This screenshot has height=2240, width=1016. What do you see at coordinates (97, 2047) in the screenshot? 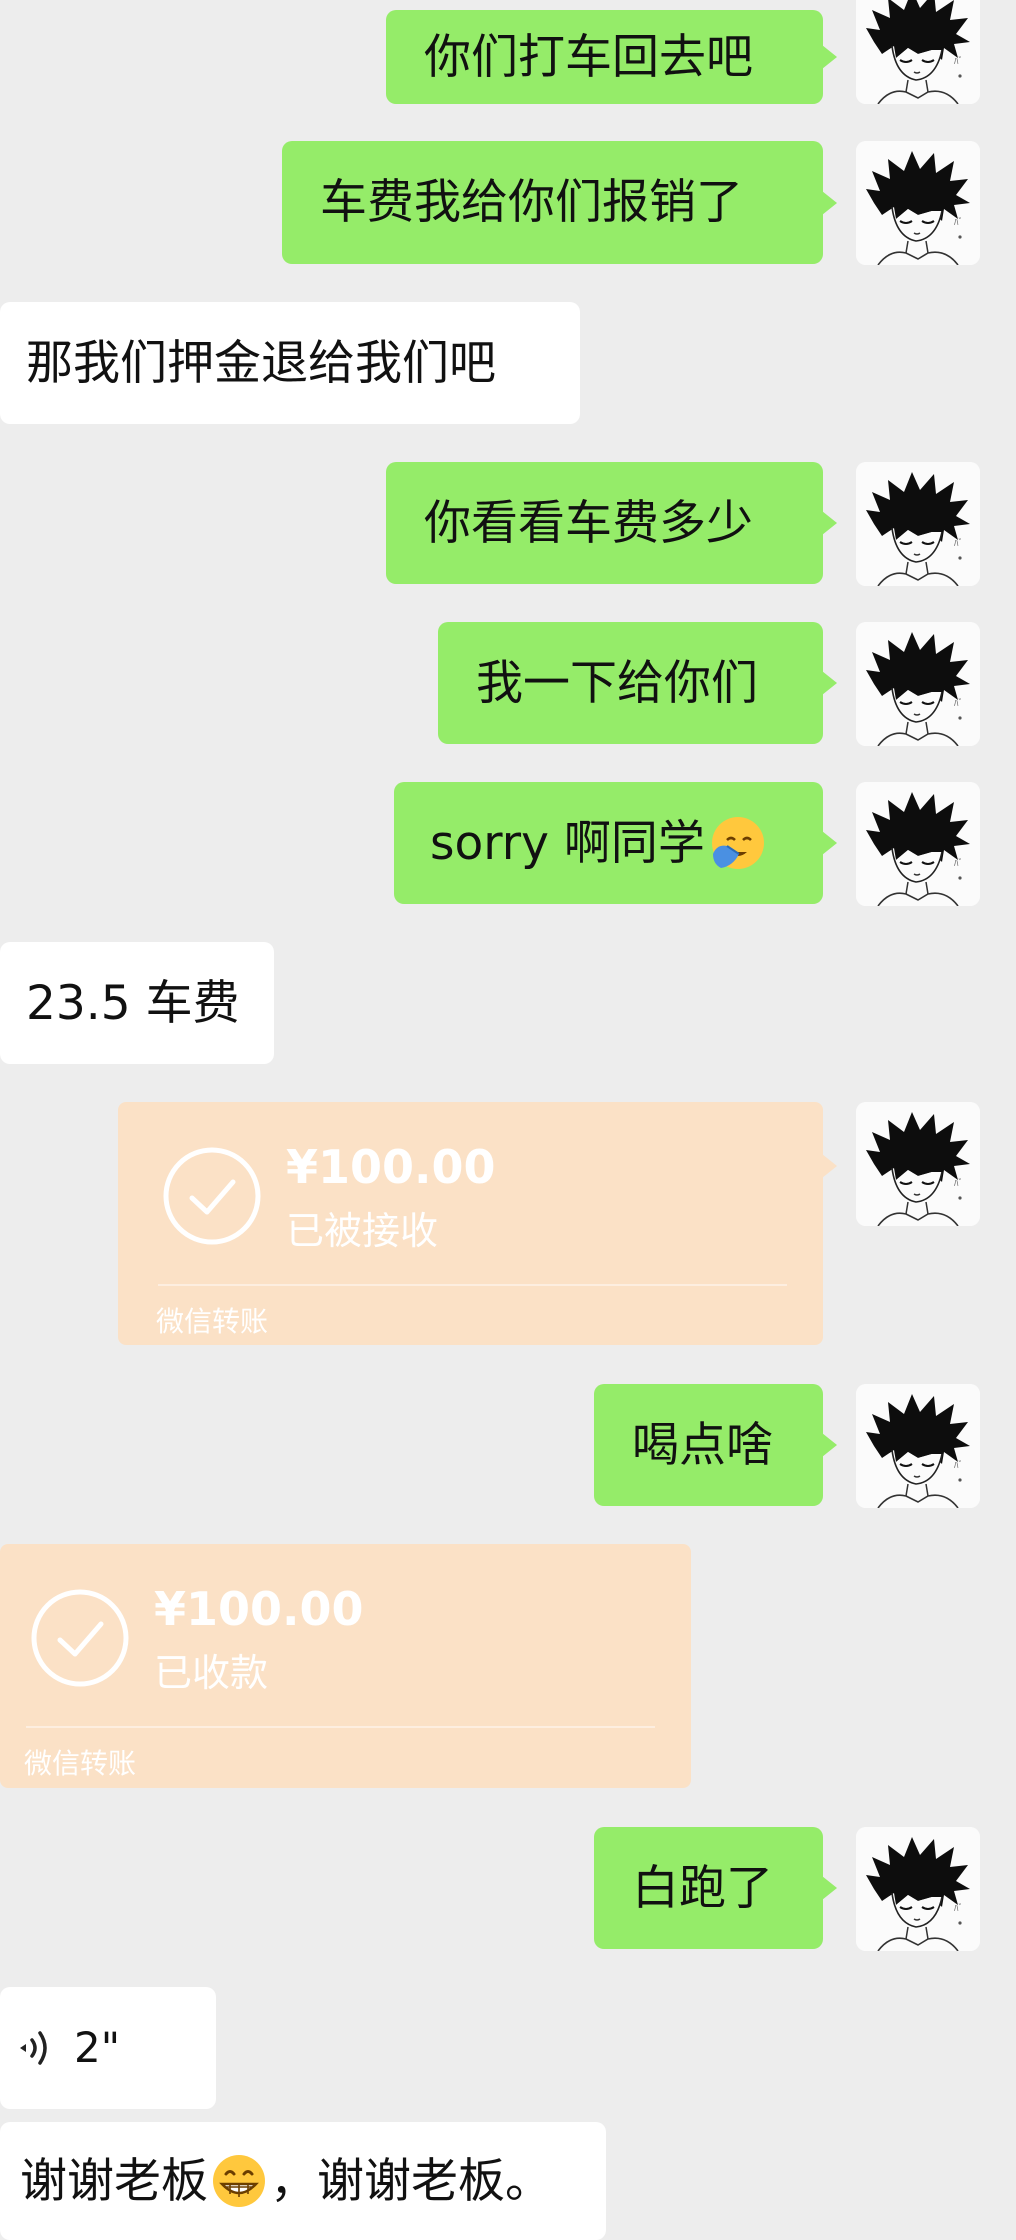
I see `voice-duration: 2"` at bounding box center [97, 2047].